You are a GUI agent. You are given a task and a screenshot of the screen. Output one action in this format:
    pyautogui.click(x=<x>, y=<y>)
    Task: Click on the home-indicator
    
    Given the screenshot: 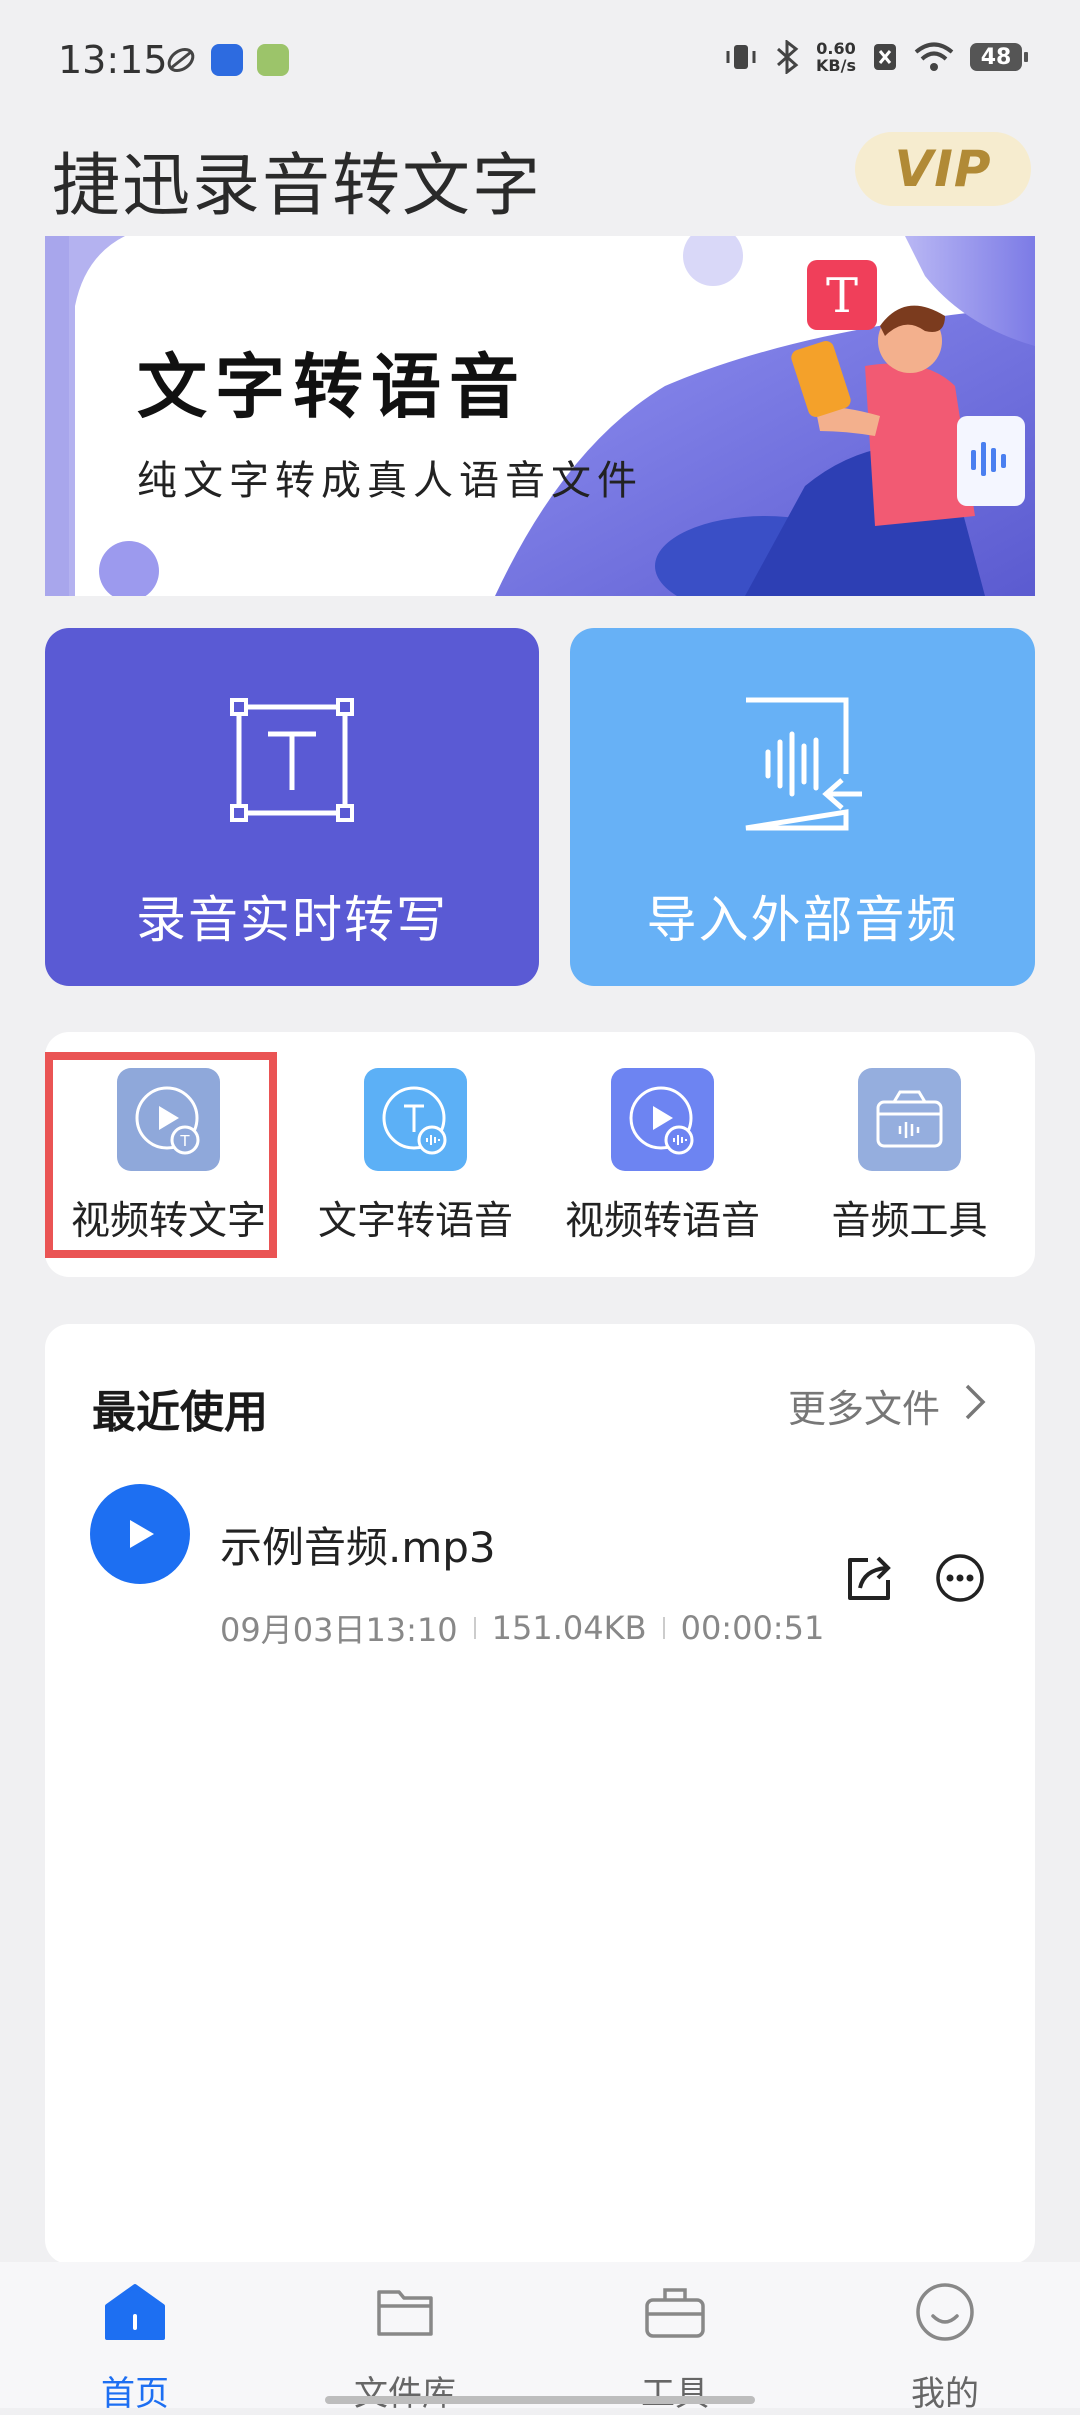 What is the action you would take?
    pyautogui.click(x=540, y=2400)
    